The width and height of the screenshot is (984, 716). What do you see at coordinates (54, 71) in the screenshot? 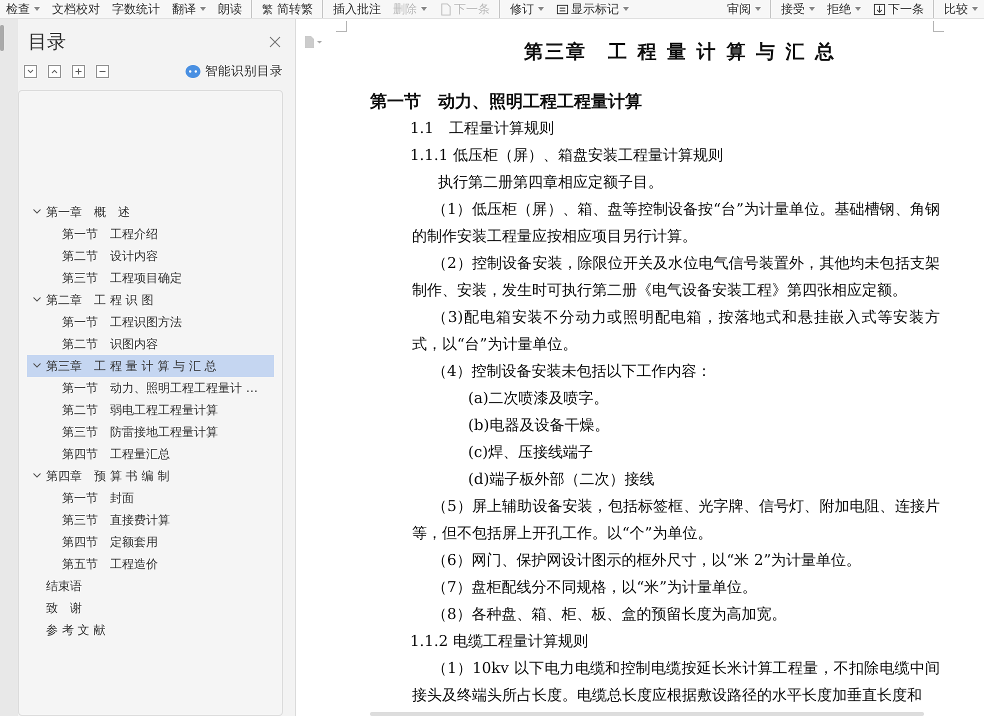
I see `collapse-up-icon` at bounding box center [54, 71].